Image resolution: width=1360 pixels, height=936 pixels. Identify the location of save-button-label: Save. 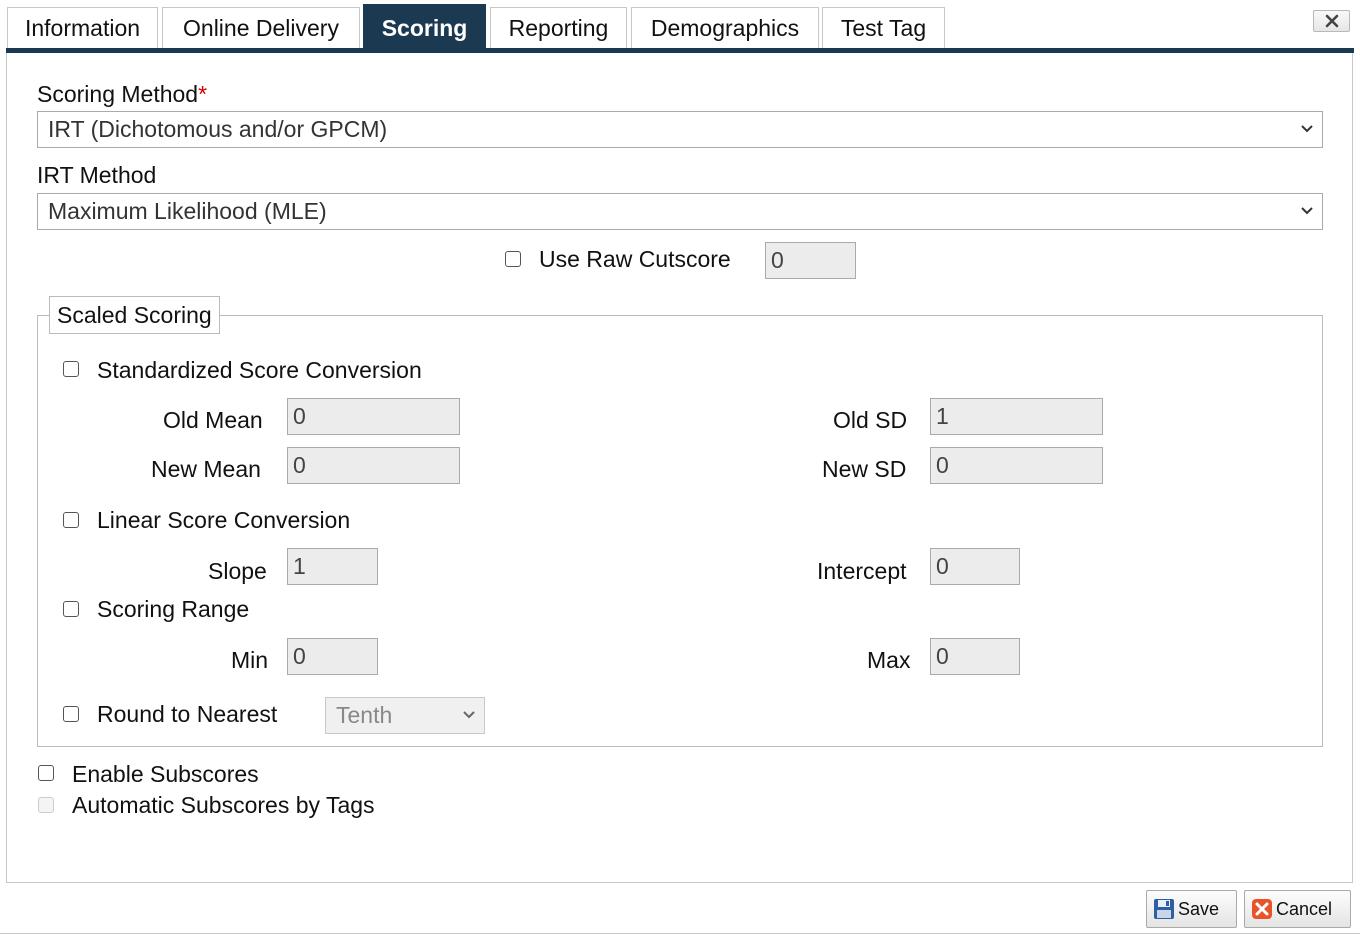
(1199, 908).